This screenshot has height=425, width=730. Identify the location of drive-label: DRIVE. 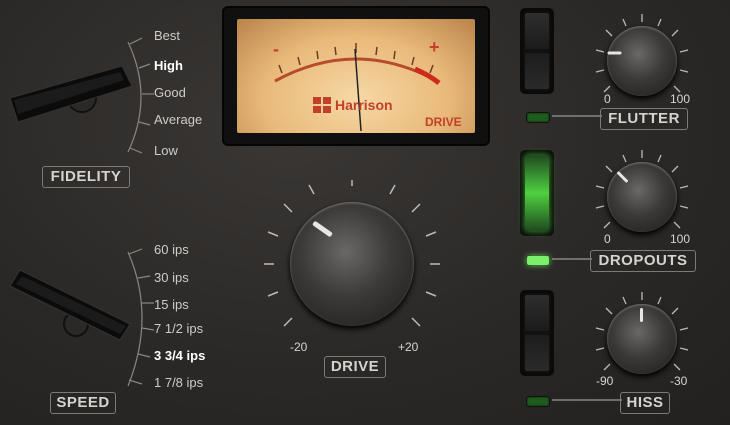
(355, 367).